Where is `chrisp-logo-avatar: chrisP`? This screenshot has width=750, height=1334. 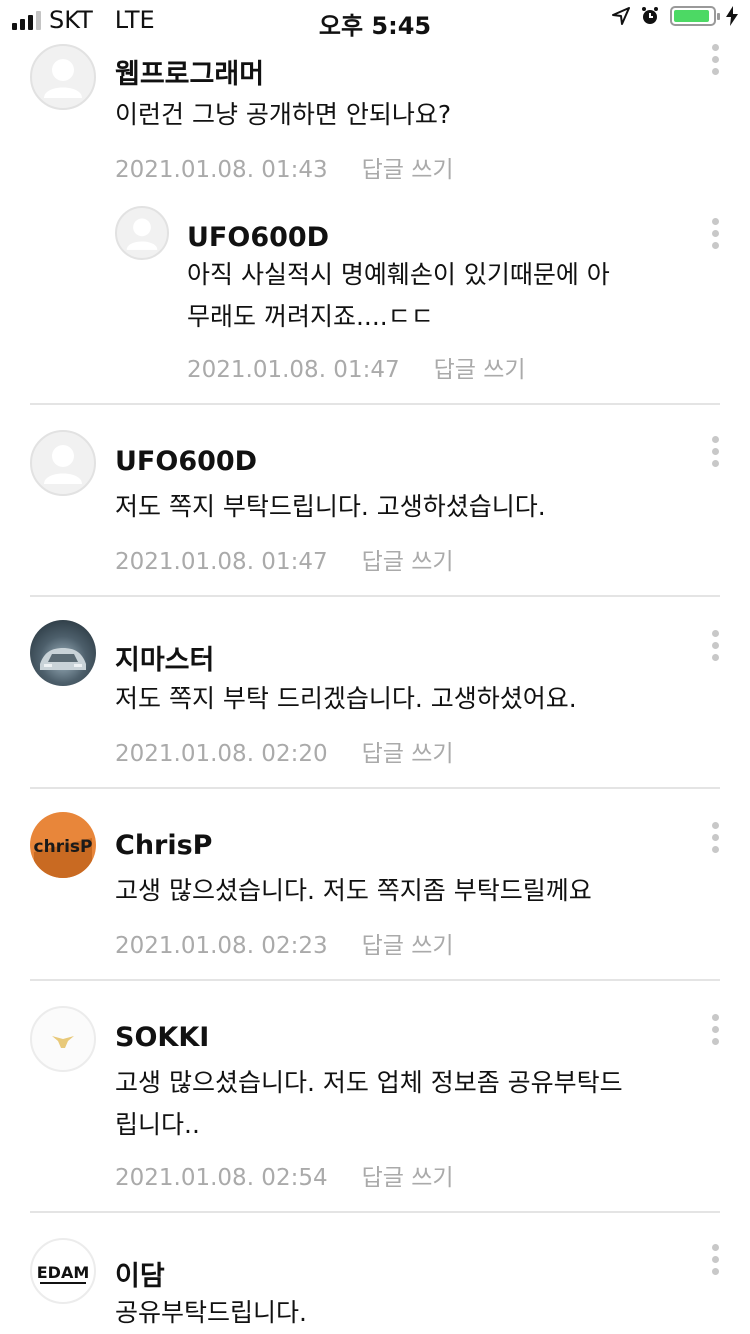 chrisp-logo-avatar: chrisP is located at coordinates (63, 845).